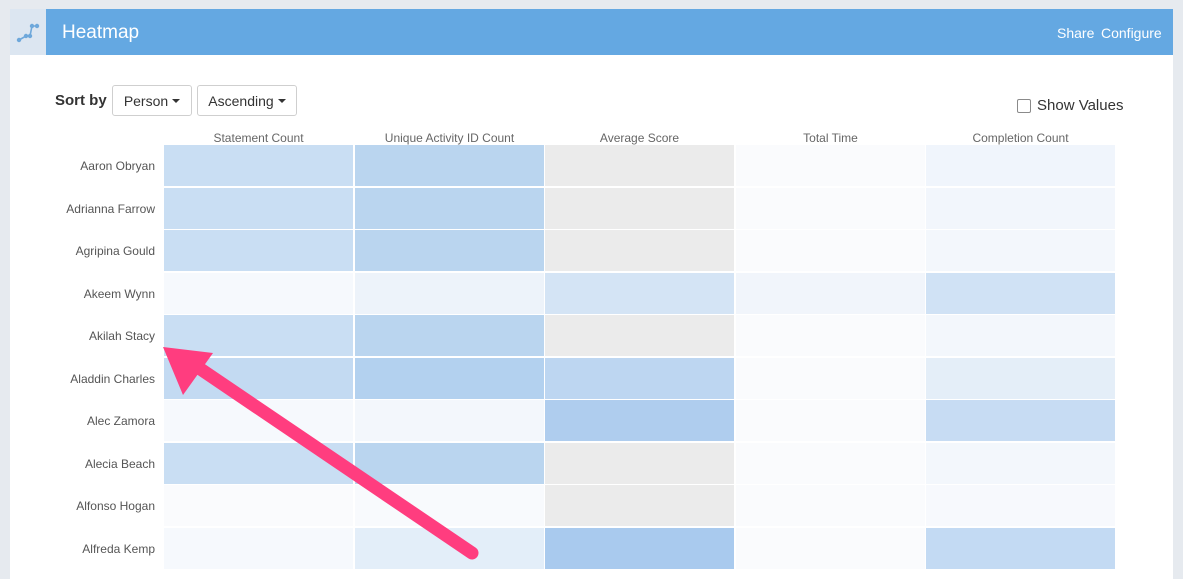 This screenshot has width=1183, height=579. I want to click on row-label: Adrianna Farrow, so click(110, 208).